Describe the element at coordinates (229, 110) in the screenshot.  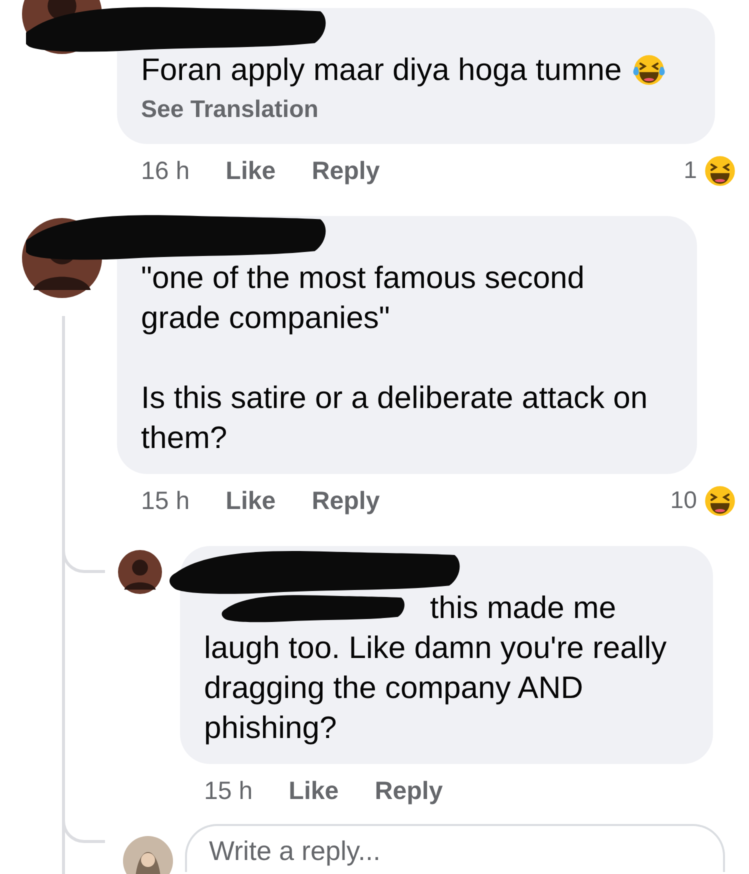
I see `see-translation-link: See Translation` at that location.